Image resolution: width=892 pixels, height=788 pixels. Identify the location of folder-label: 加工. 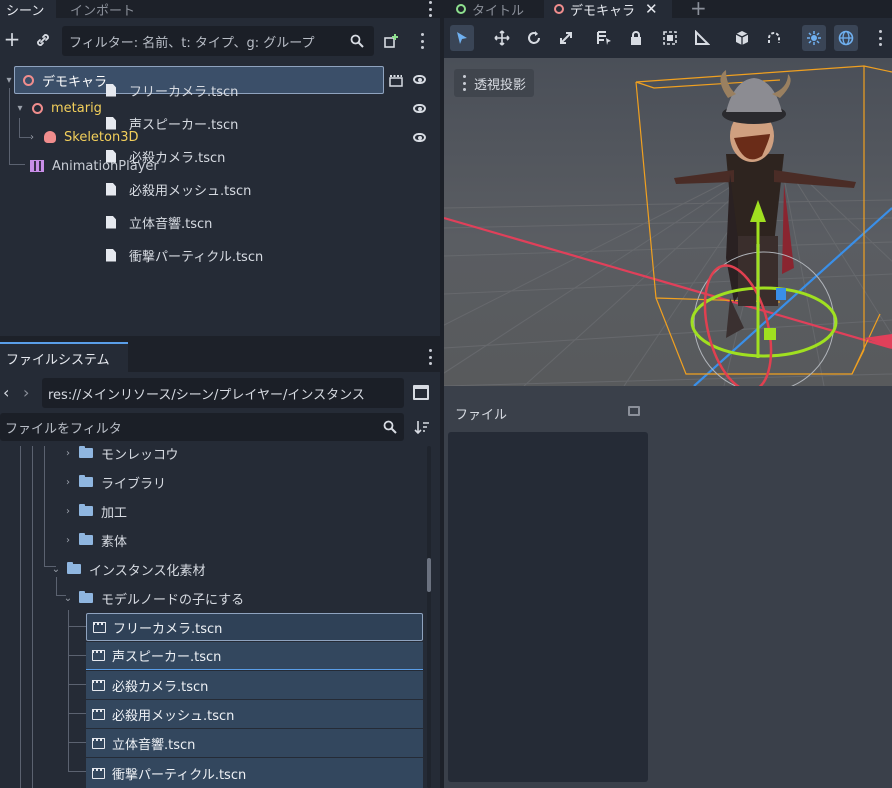
(114, 513).